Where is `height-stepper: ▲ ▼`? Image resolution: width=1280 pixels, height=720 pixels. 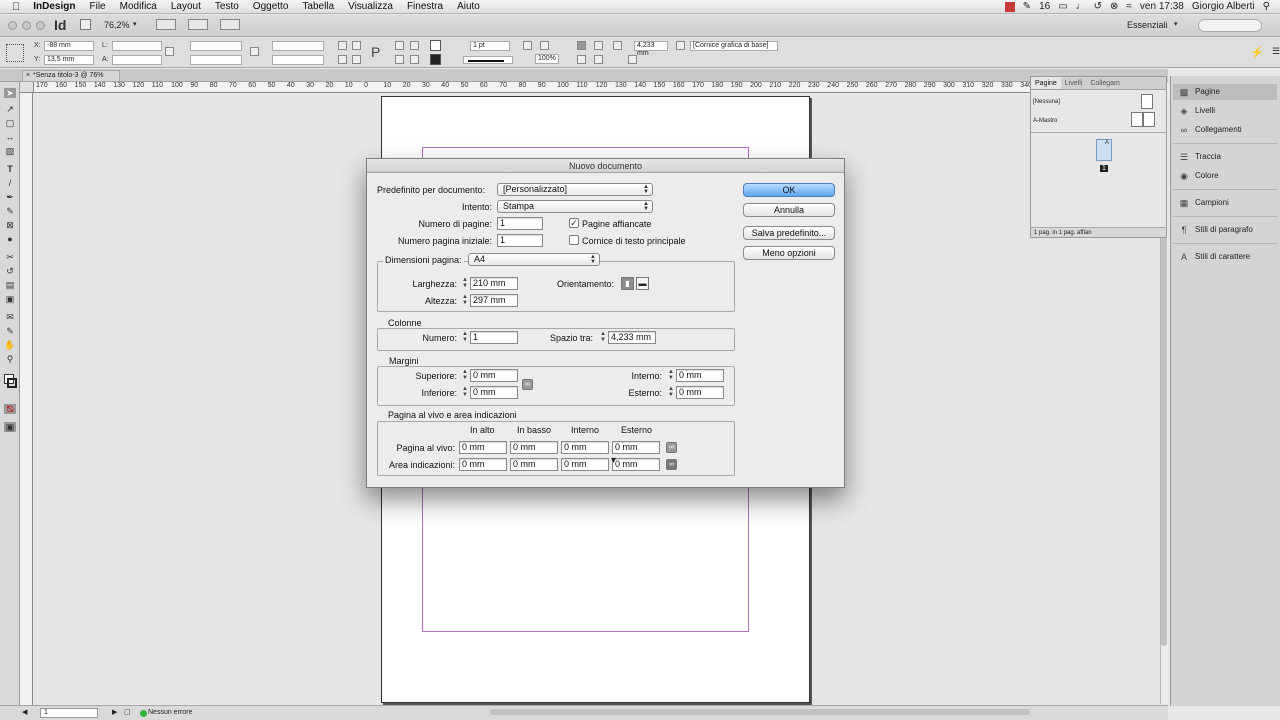 height-stepper: ▲ ▼ is located at coordinates (465, 300).